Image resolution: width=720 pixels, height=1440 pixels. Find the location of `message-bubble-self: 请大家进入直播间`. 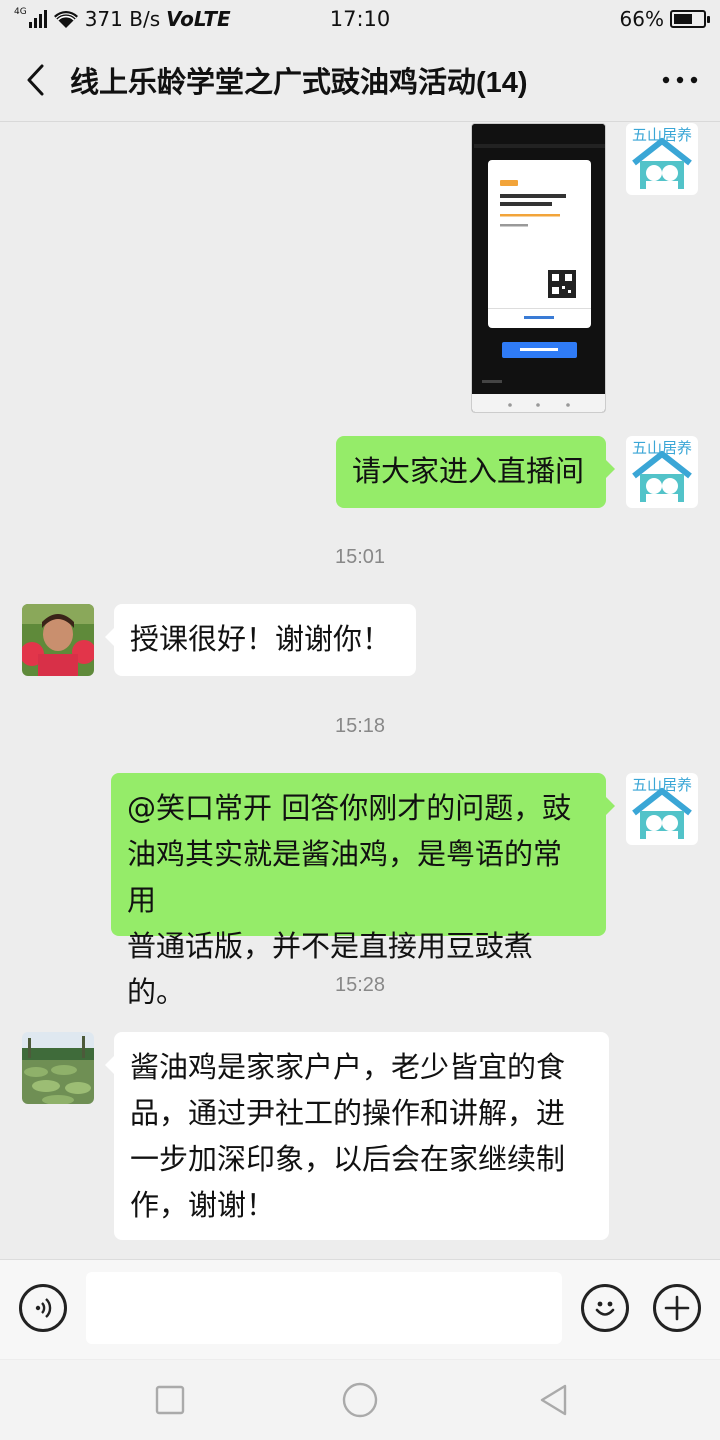

message-bubble-self: 请大家进入直播间 is located at coordinates (475, 472).